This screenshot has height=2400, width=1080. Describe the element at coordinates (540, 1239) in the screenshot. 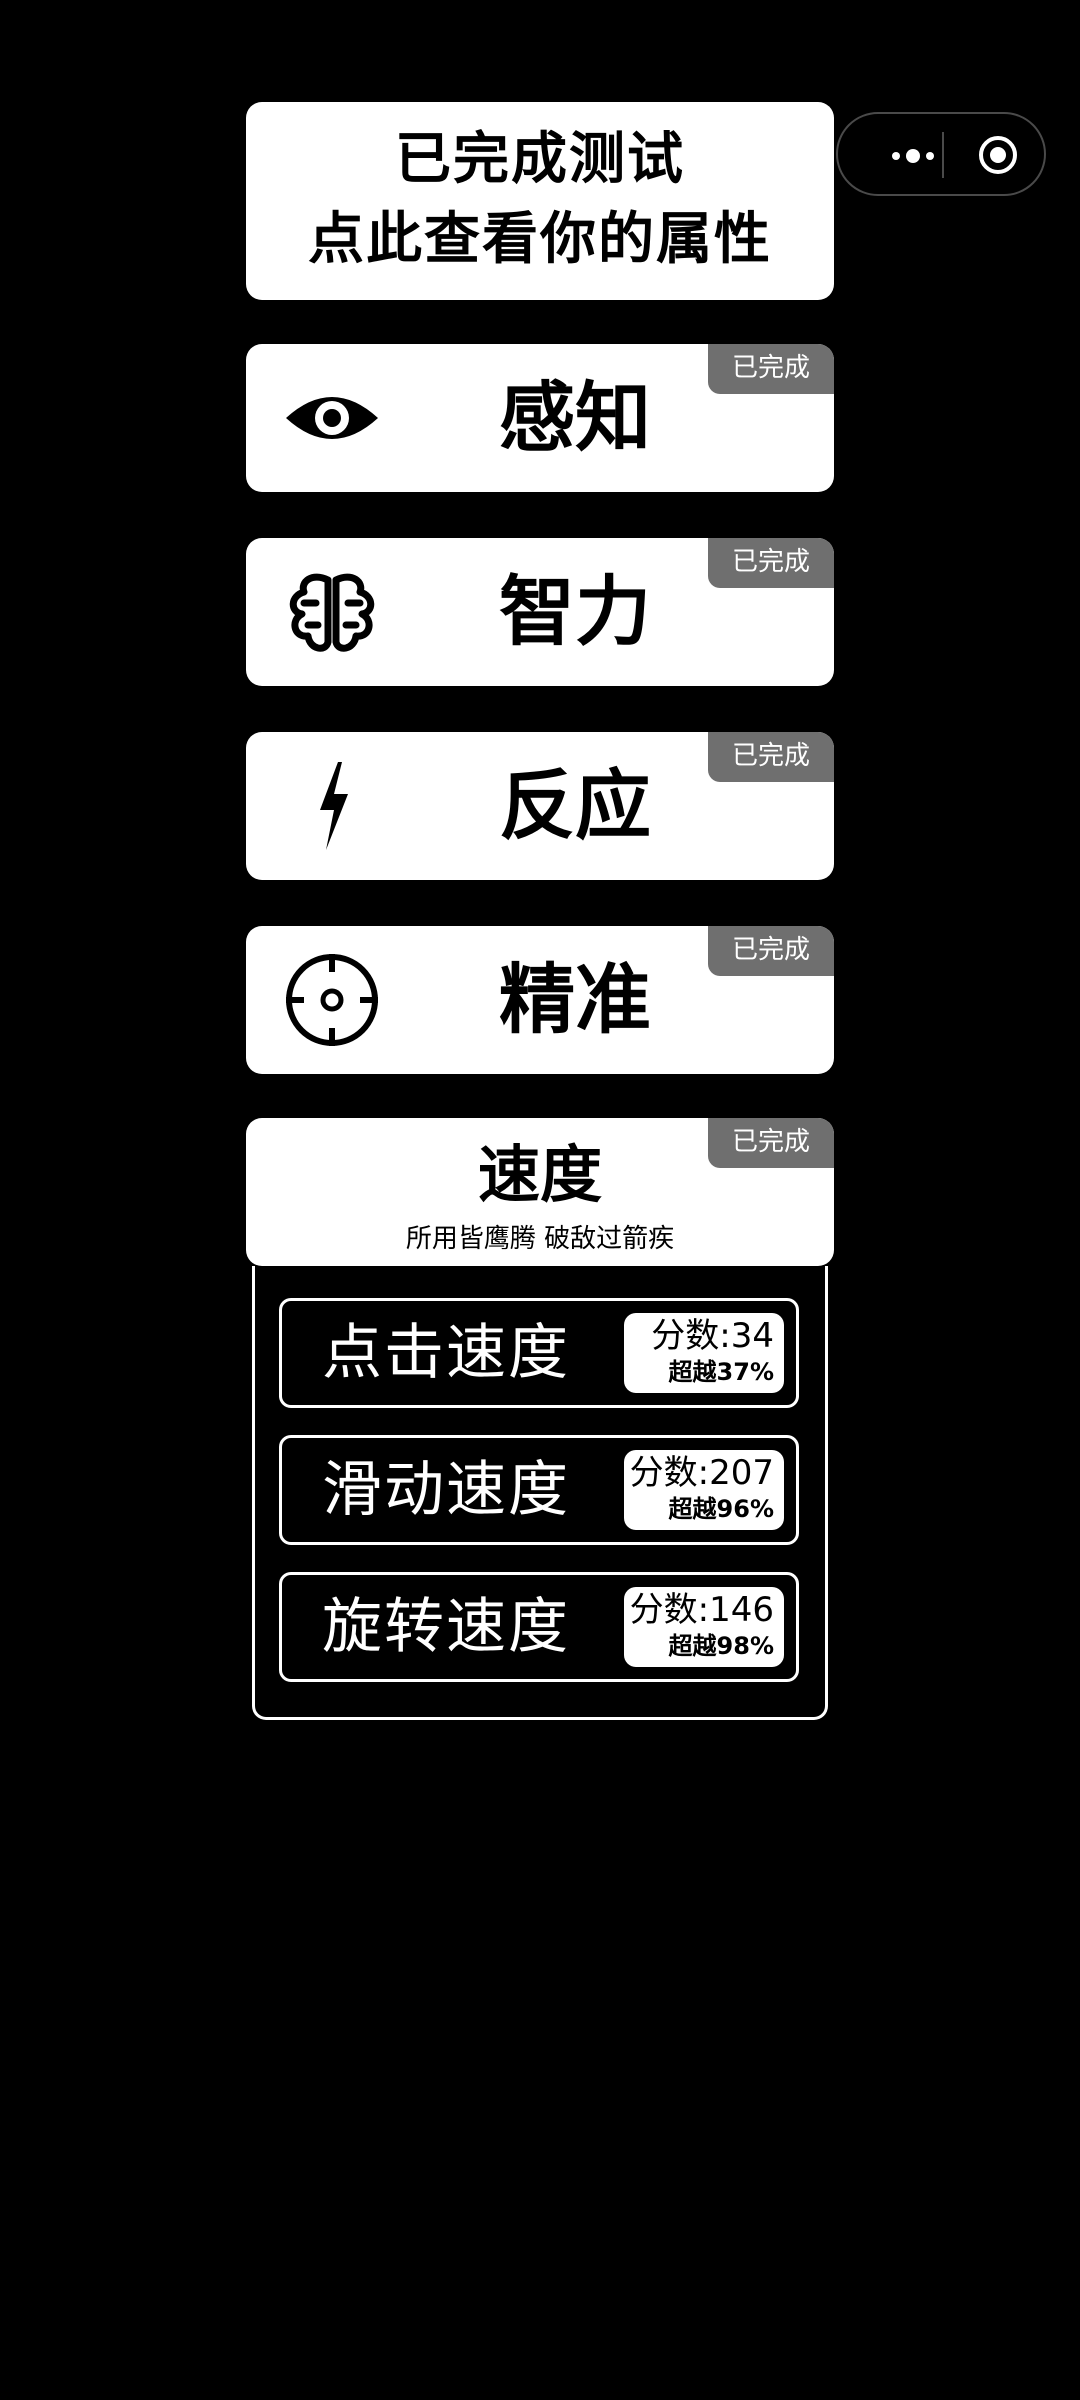

I see `test-subtitle: 所用皆鹰腾 破敌过箭疾` at that location.